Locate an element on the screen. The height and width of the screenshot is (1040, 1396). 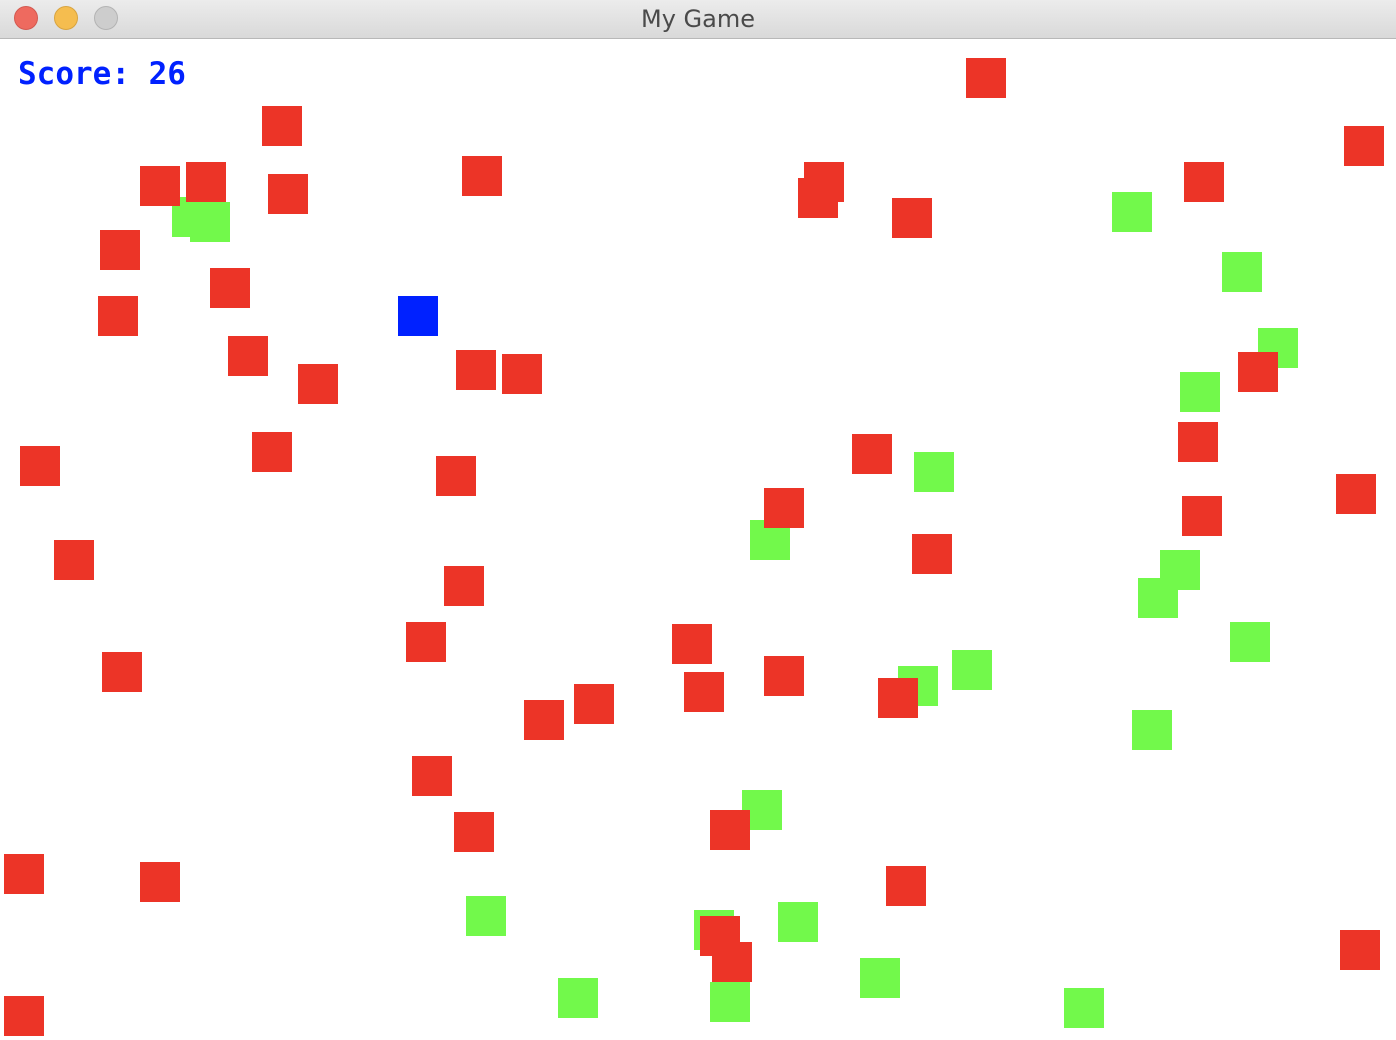
title-bar: My Game is located at coordinates (698, 19).